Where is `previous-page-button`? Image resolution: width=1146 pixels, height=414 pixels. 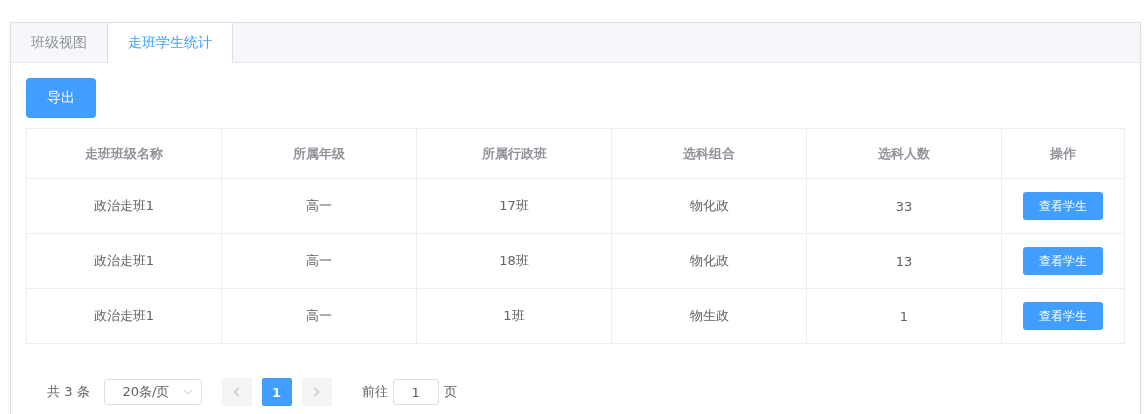 previous-page-button is located at coordinates (236, 392).